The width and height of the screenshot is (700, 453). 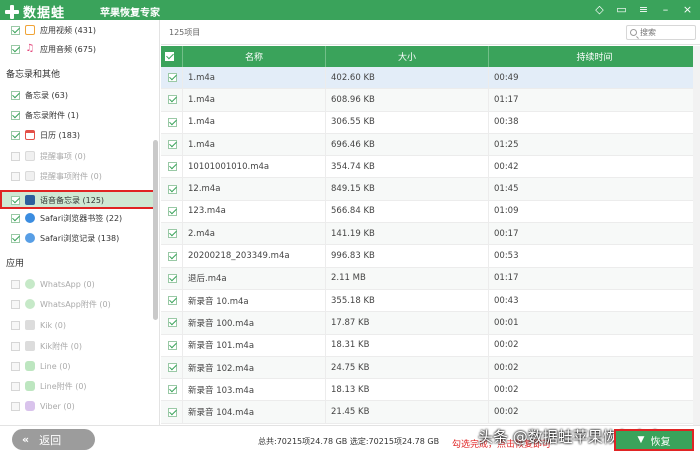 I want to click on sidebar-item-safari-bookmarks: Safari浏览器书签 (22), so click(x=66, y=218).